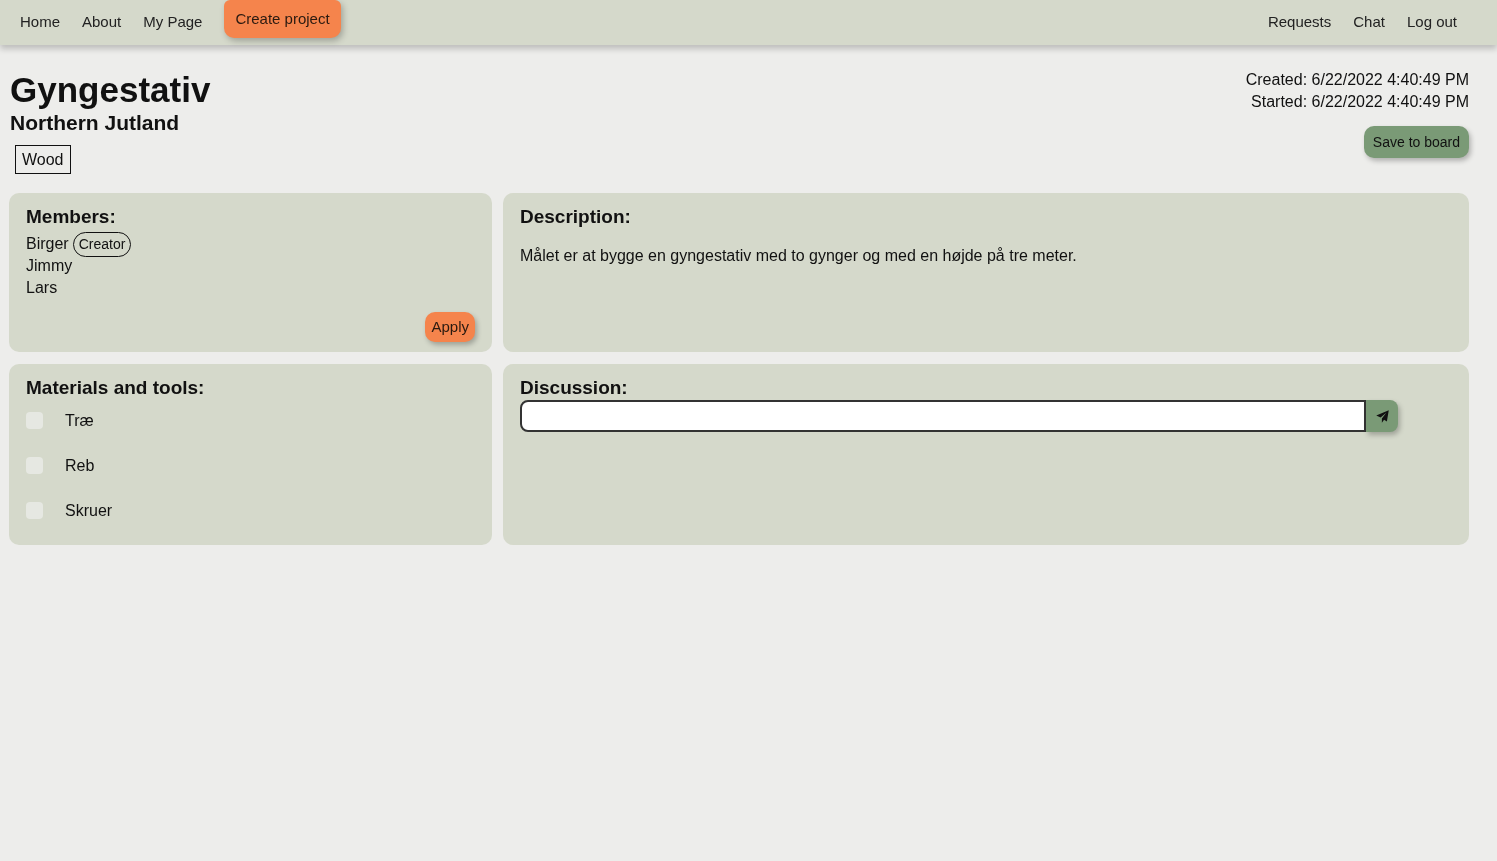 Image resolution: width=1497 pixels, height=861 pixels. What do you see at coordinates (1299, 22) in the screenshot?
I see `nav-link: Requests` at bounding box center [1299, 22].